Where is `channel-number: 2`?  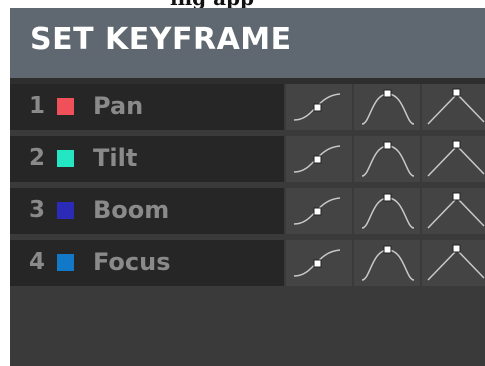
channel-number: 2 is located at coordinates (37, 158).